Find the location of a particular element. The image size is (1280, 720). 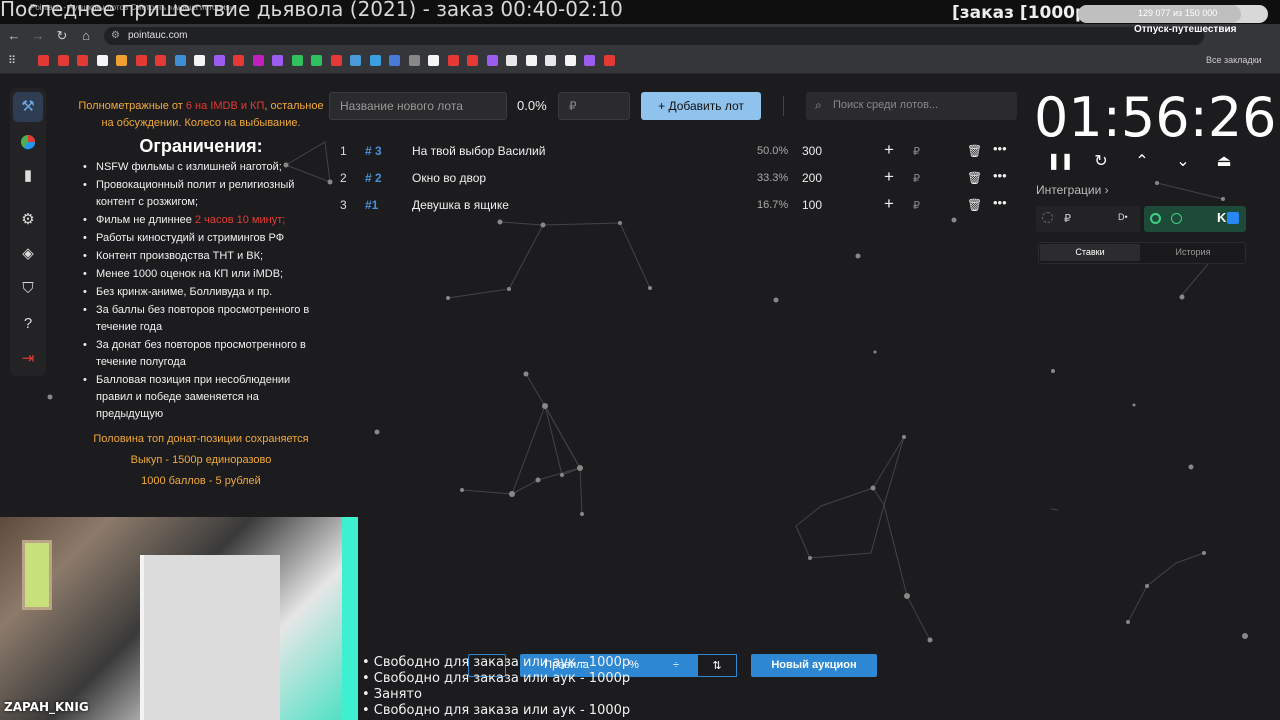

donation-alerts-icon: D• is located at coordinates (1123, 217).